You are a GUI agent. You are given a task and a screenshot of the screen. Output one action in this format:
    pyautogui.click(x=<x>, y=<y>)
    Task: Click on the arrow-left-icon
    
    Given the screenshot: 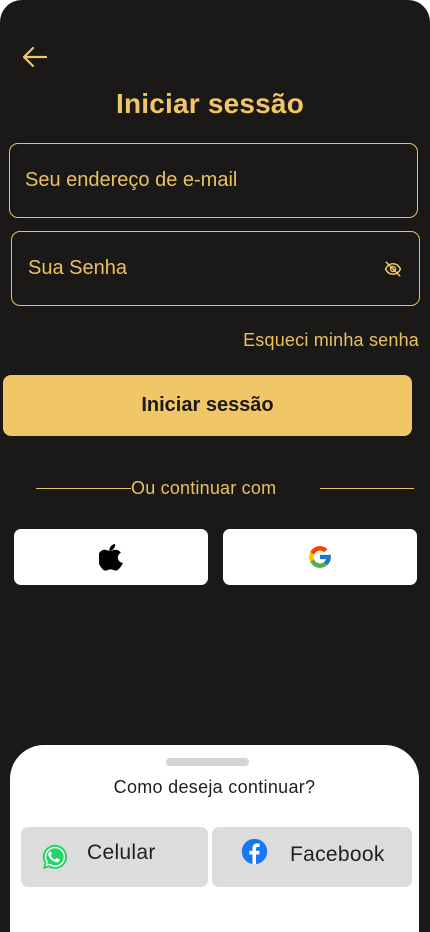 What is the action you would take?
    pyautogui.click(x=35, y=57)
    